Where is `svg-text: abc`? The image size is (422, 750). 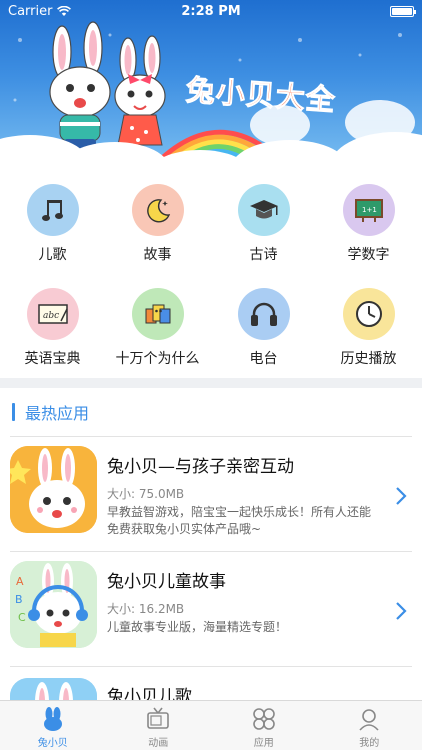 svg-text: abc is located at coordinates (51, 316).